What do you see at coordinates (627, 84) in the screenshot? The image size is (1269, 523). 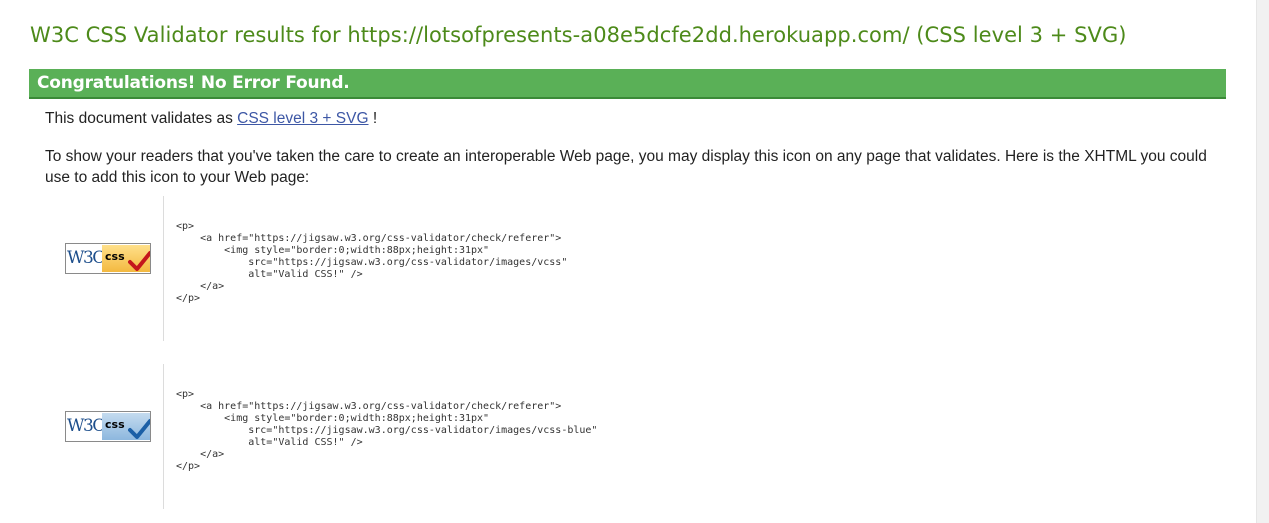 I see `success-banner: Congratulations! No Error Found.` at bounding box center [627, 84].